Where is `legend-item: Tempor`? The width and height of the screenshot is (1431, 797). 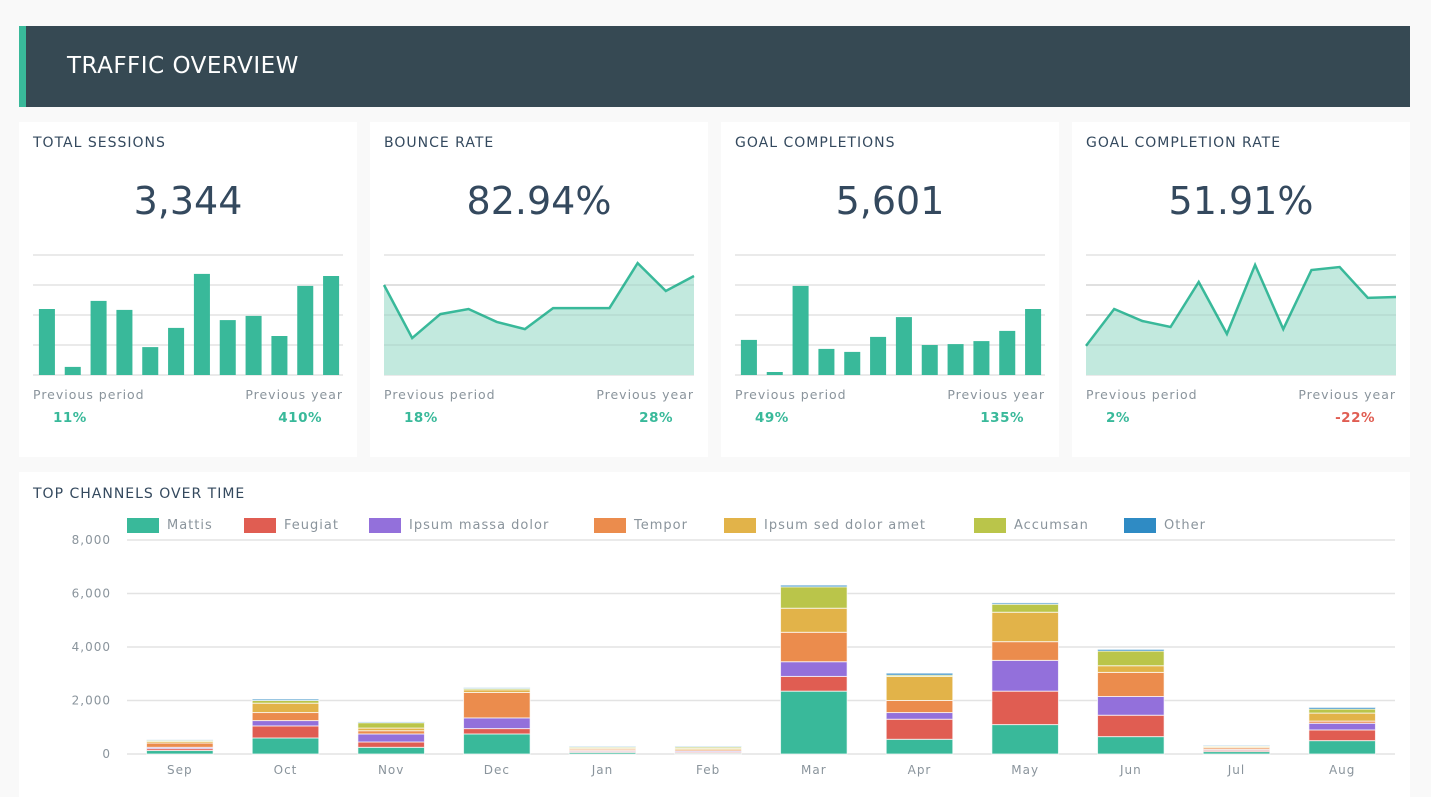
legend-item: Tempor is located at coordinates (641, 525).